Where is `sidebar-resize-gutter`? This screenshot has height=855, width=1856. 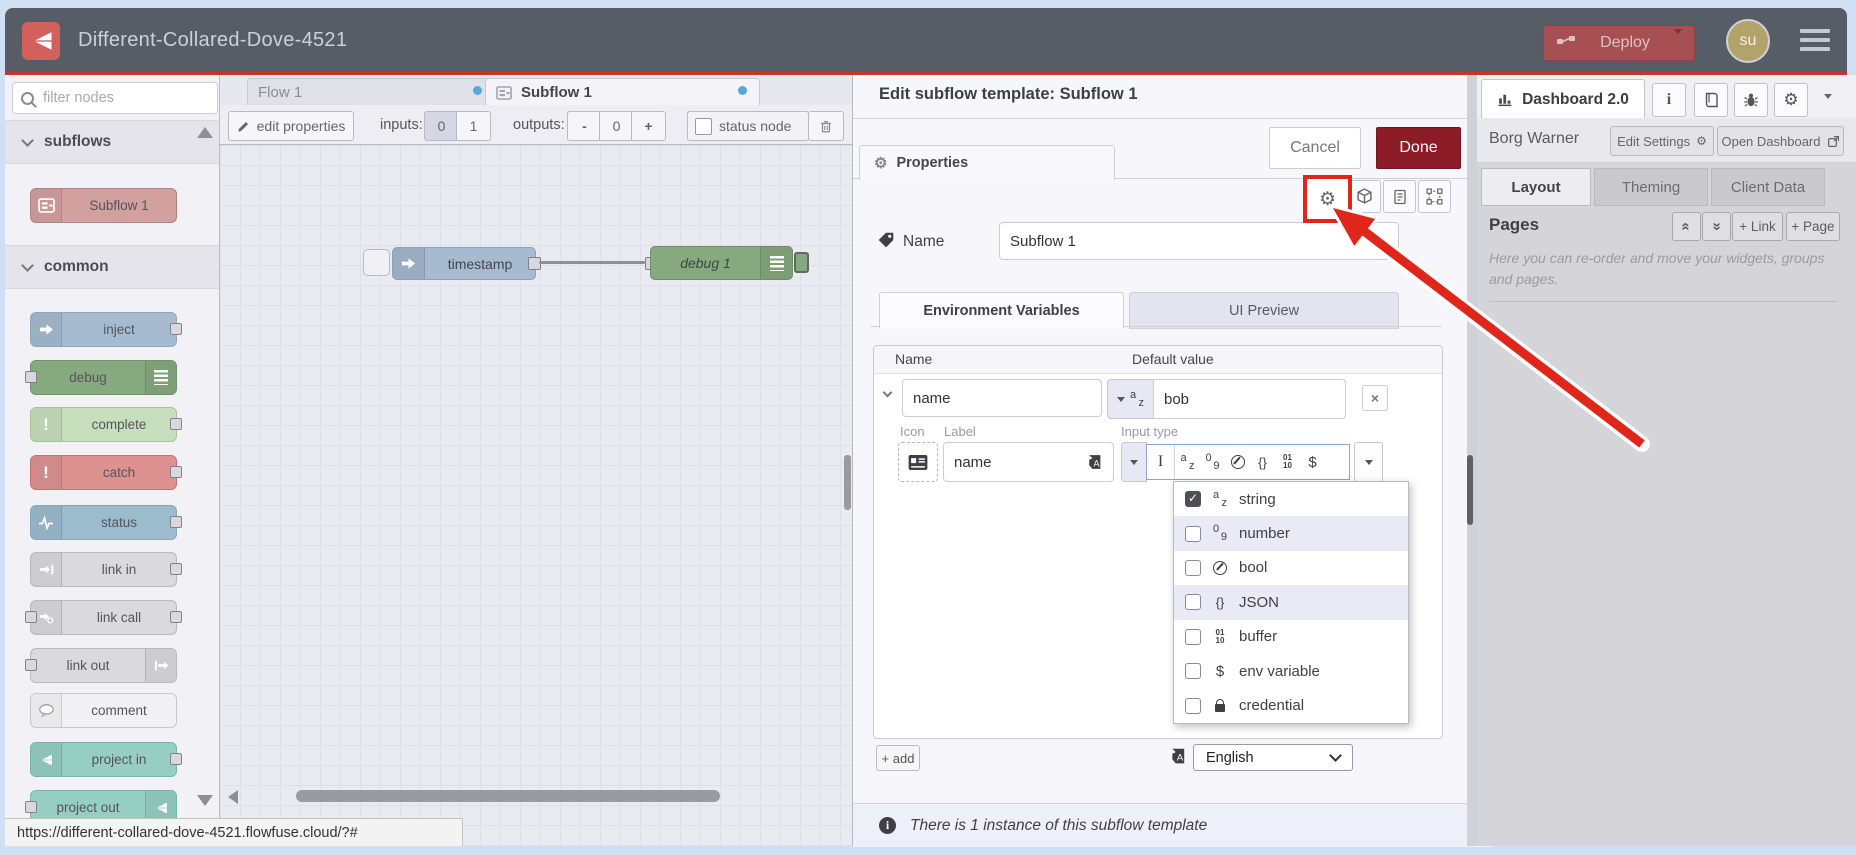
sidebar-resize-gutter is located at coordinates (1472, 460).